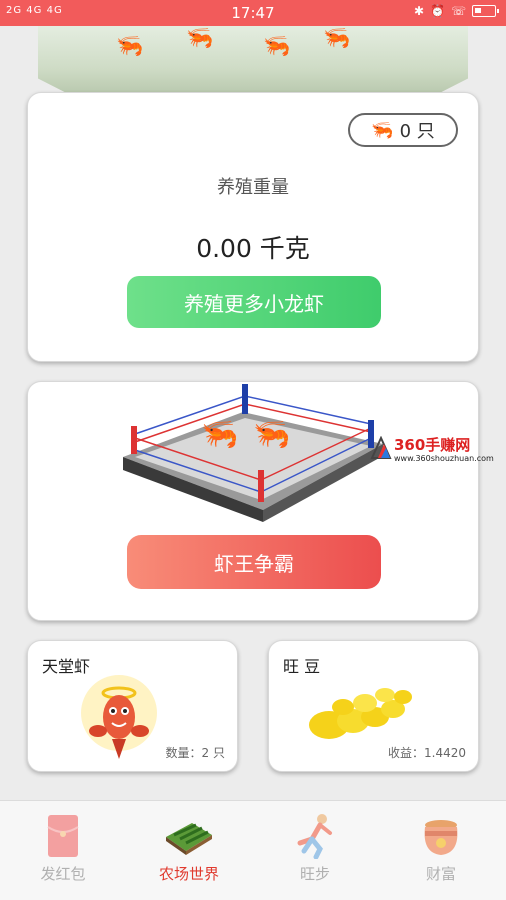 The height and width of the screenshot is (900, 506). I want to click on bluetooth-icon: ✱, so click(419, 11).